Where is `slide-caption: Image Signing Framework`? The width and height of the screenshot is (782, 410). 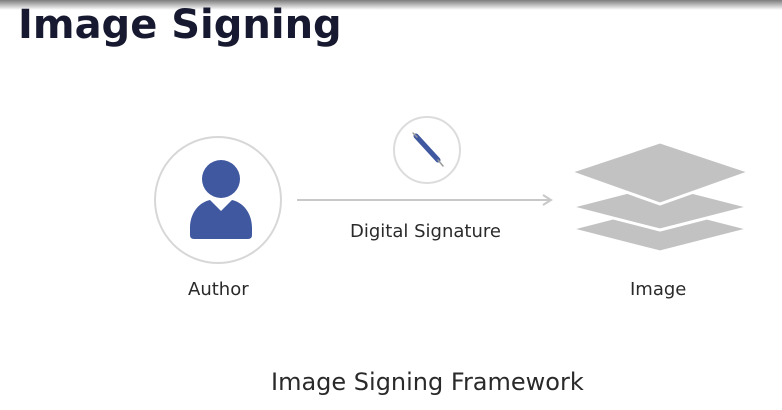
slide-caption: Image Signing Framework is located at coordinates (427, 382).